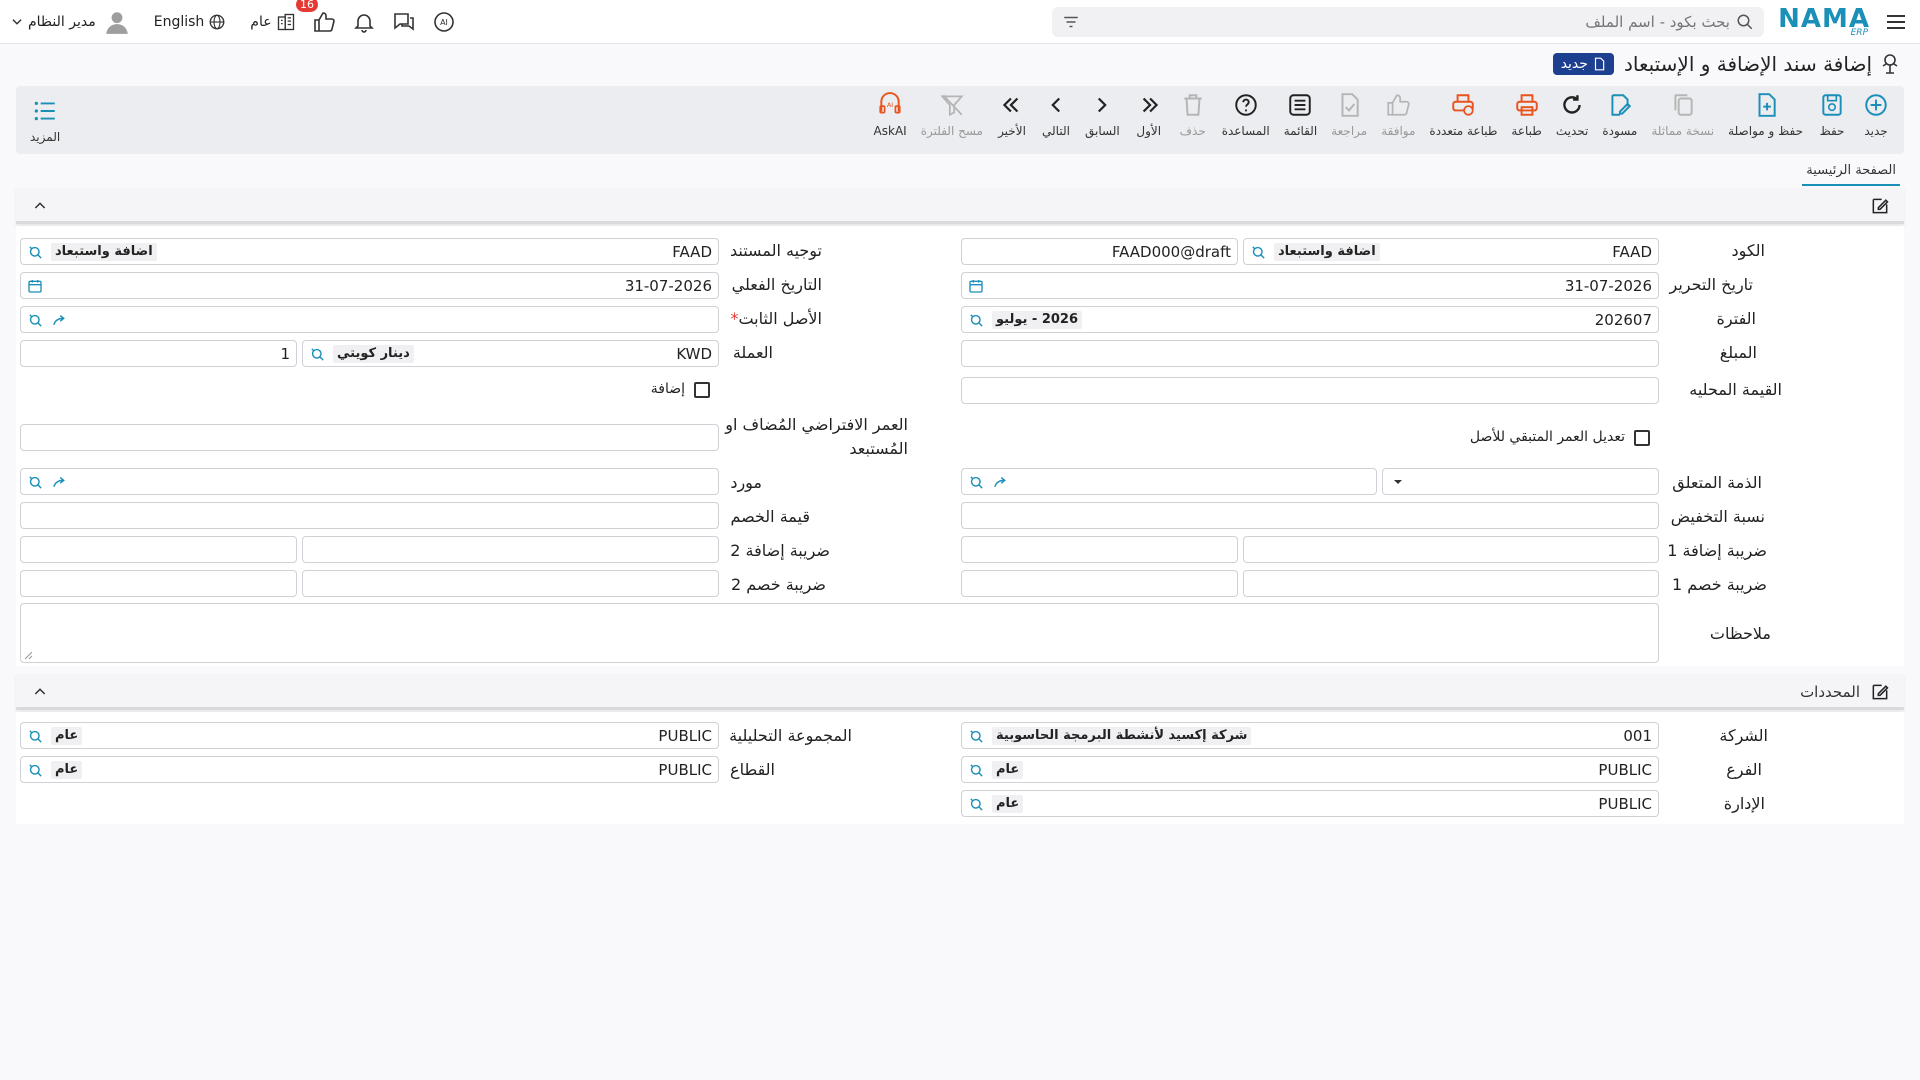 The height and width of the screenshot is (1080, 1920). I want to click on tax-add-2-code-field, so click(510, 549).